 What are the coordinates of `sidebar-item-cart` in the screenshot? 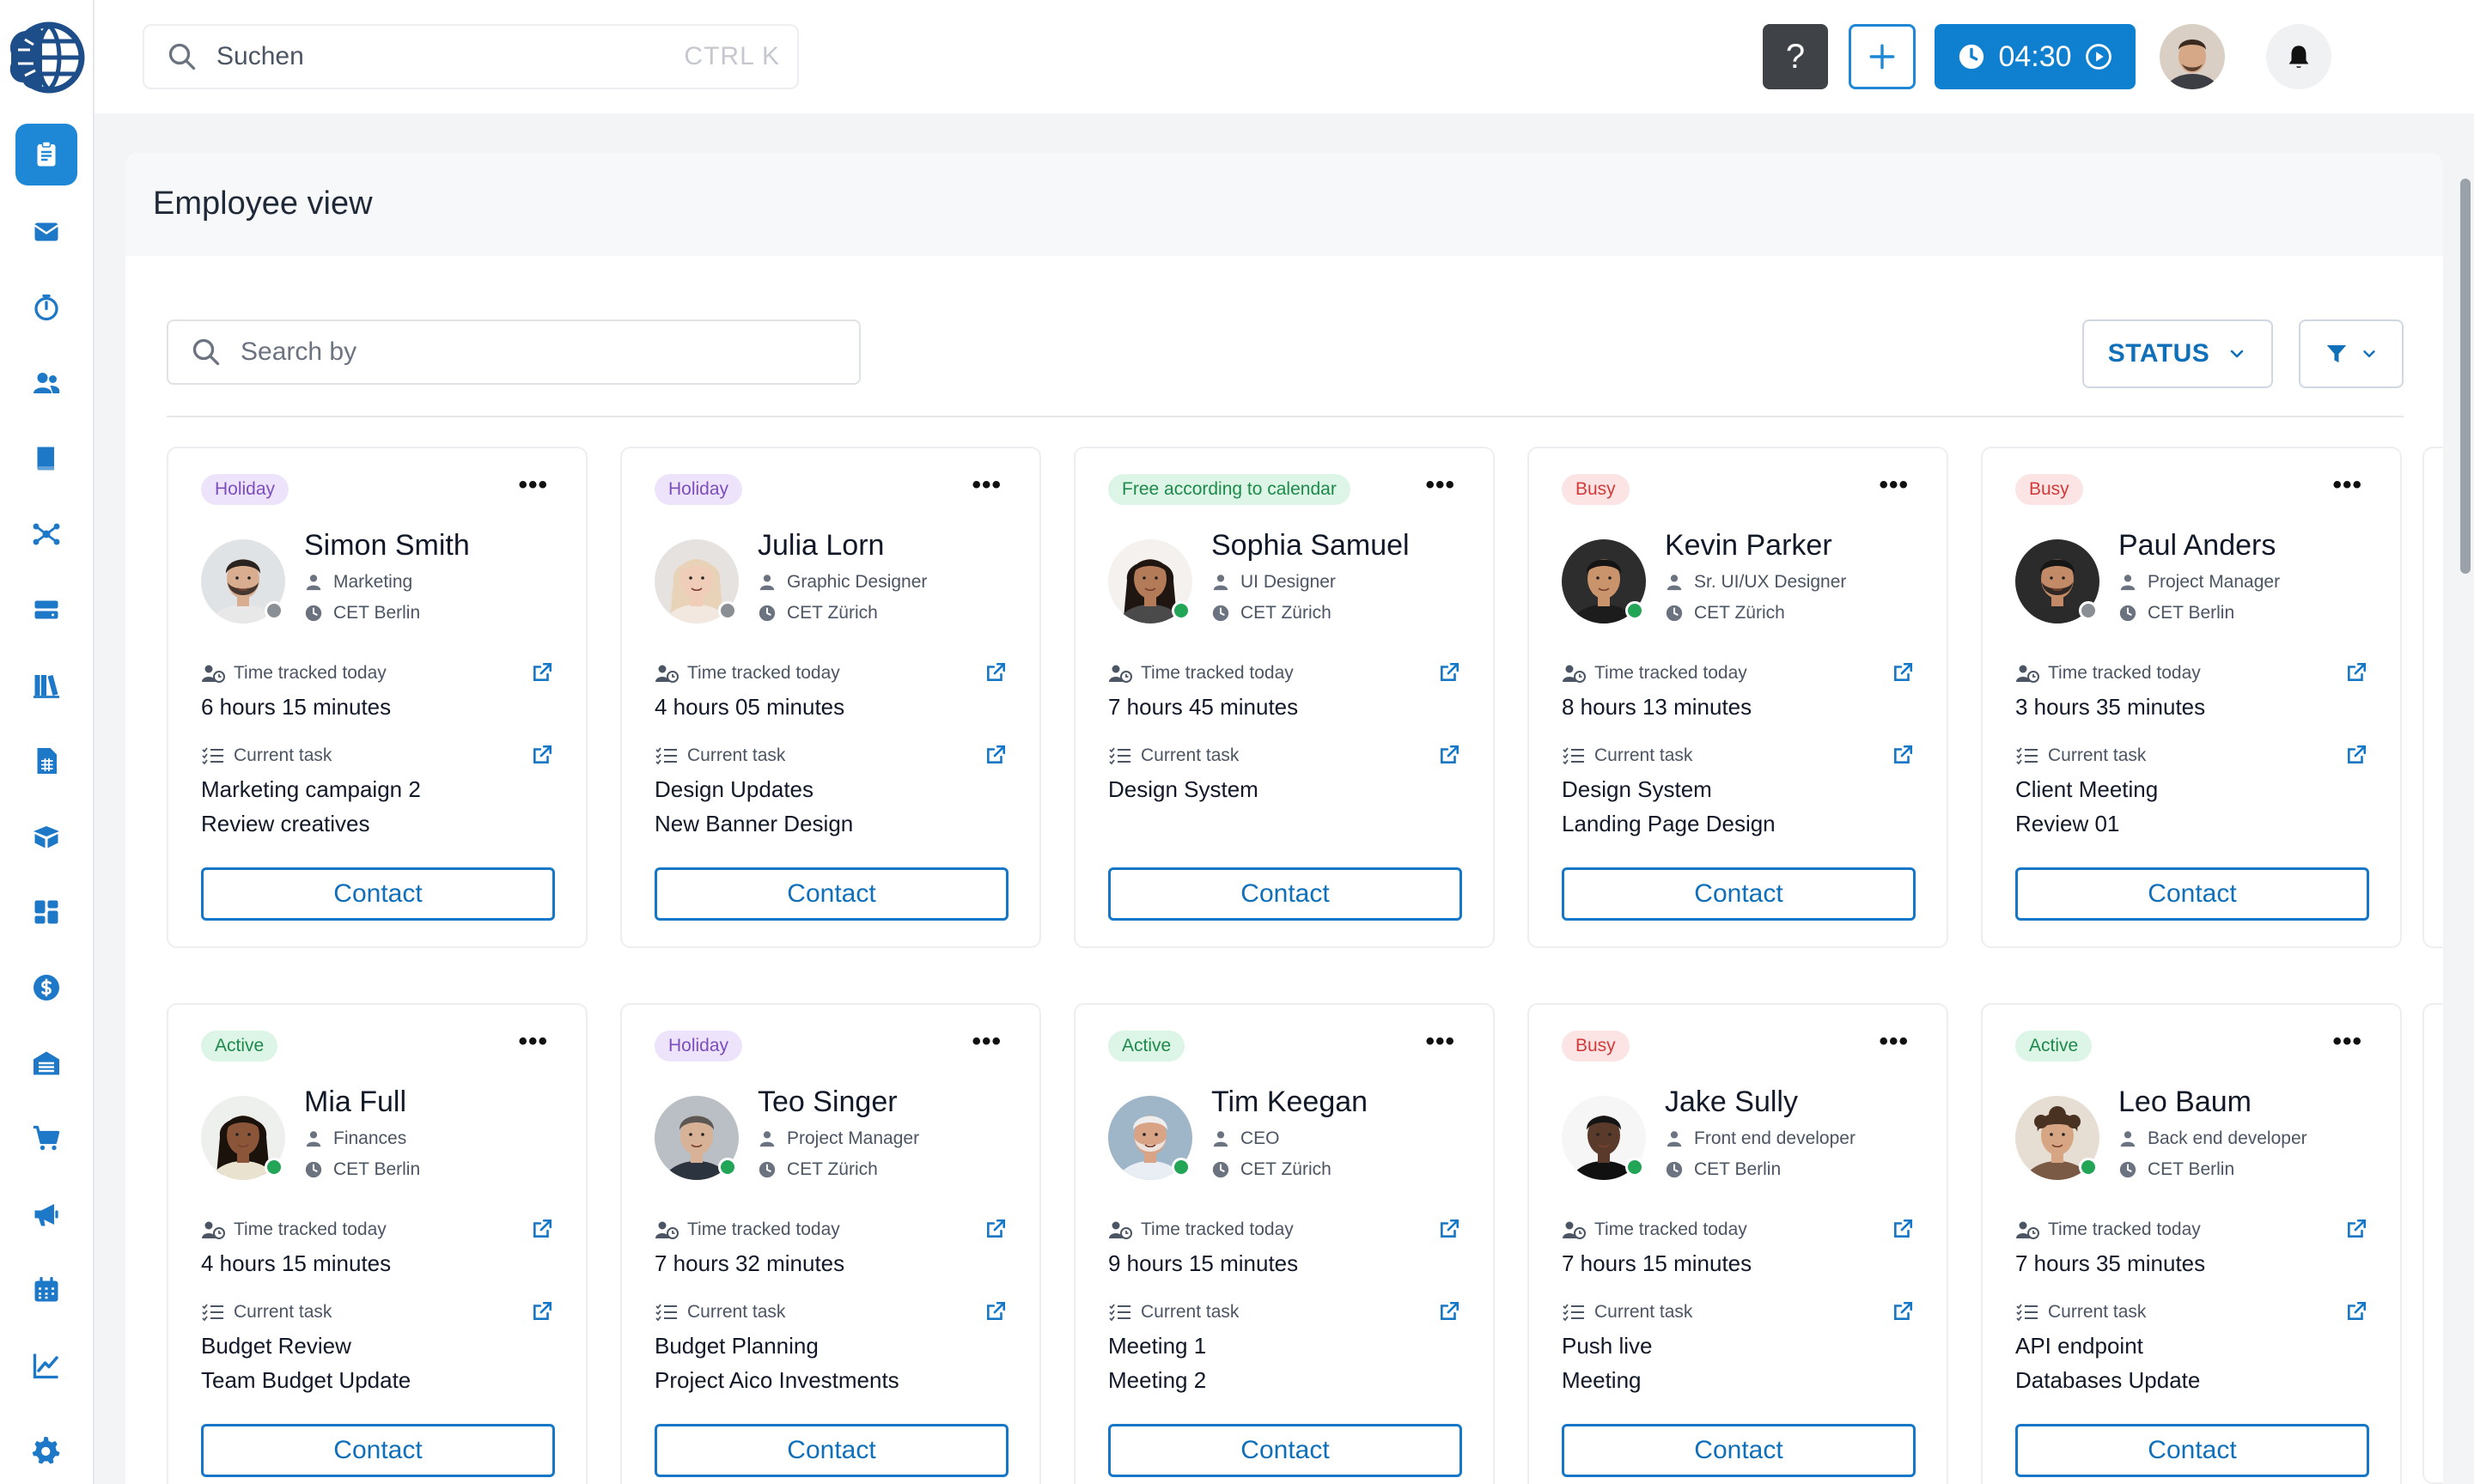 It's located at (46, 1139).